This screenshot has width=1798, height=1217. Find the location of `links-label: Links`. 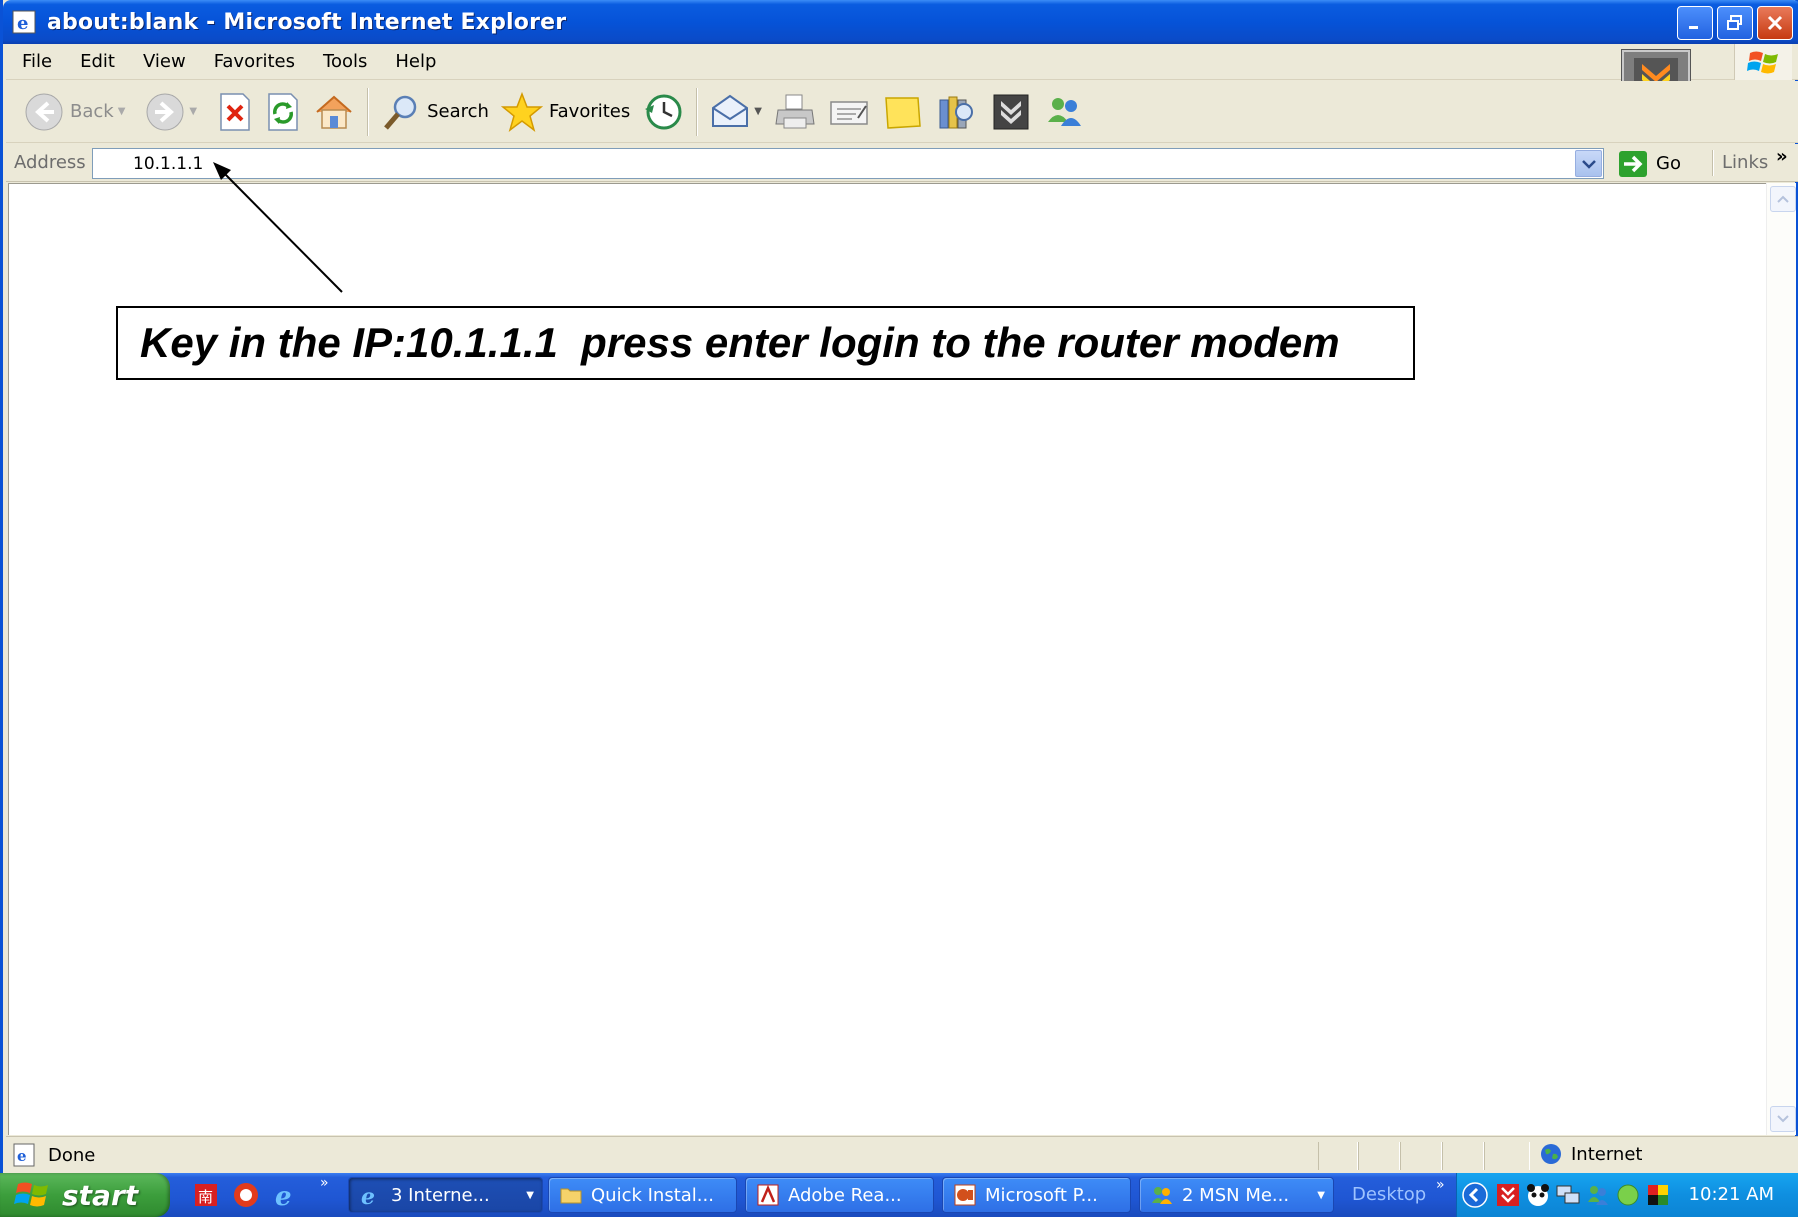

links-label: Links is located at coordinates (1745, 162).